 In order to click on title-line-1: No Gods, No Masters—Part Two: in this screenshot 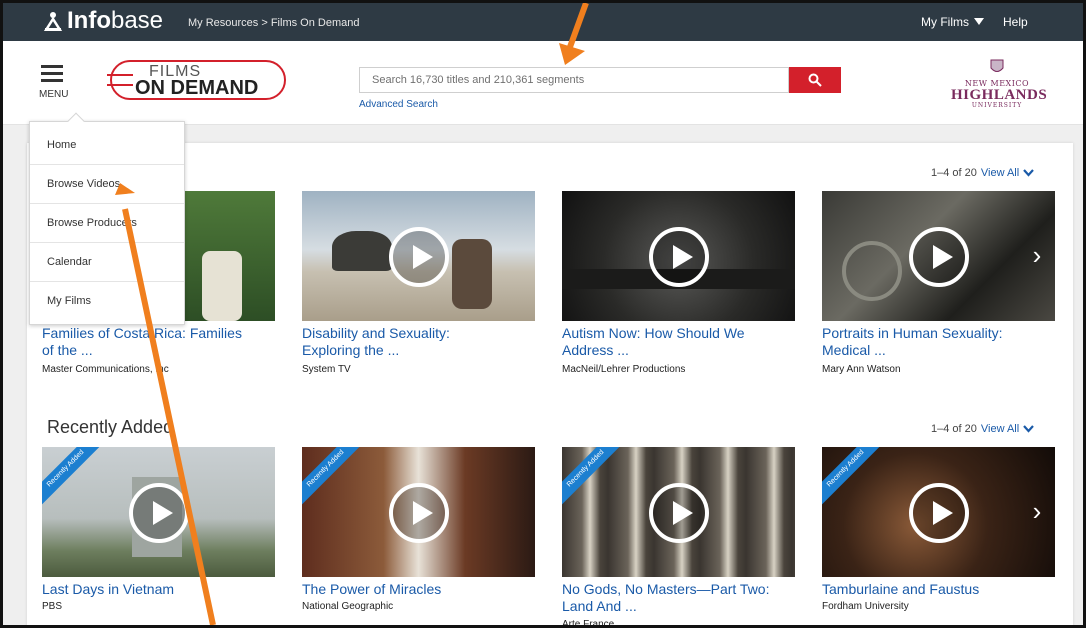, I will do `click(666, 589)`.